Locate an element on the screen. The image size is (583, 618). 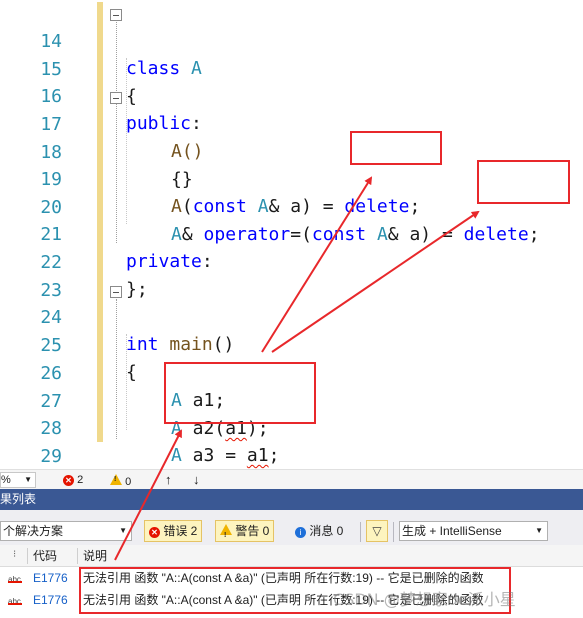
scope-value: 个解决方案 is located at coordinates (33, 531).